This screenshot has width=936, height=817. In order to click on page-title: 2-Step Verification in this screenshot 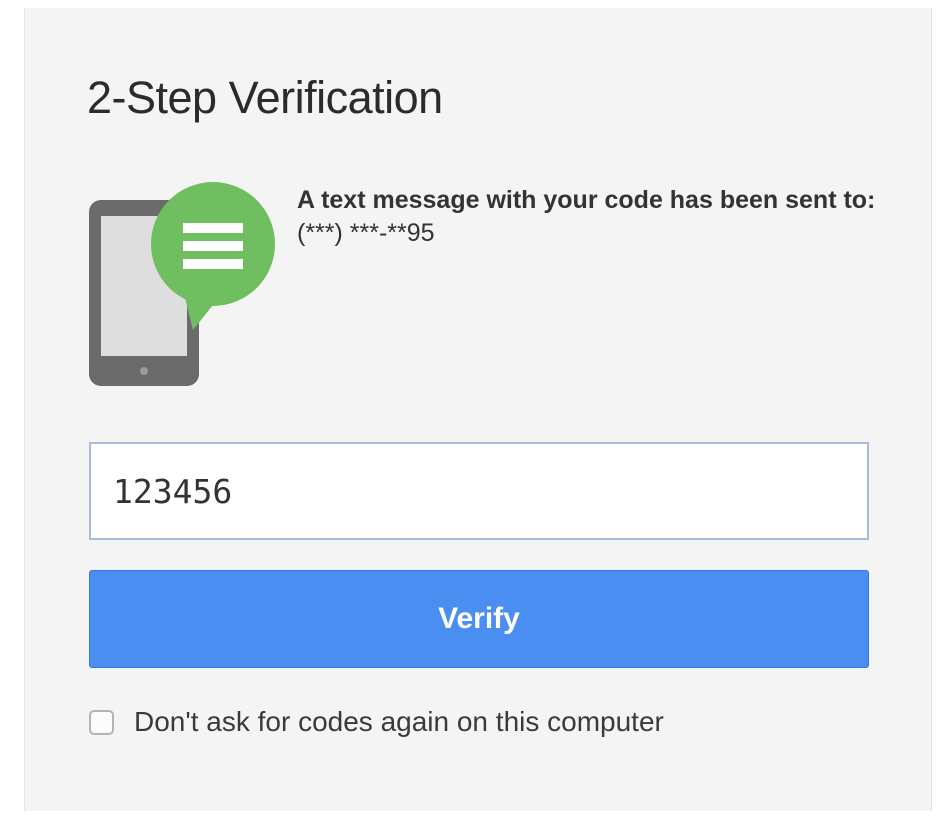, I will do `click(265, 97)`.